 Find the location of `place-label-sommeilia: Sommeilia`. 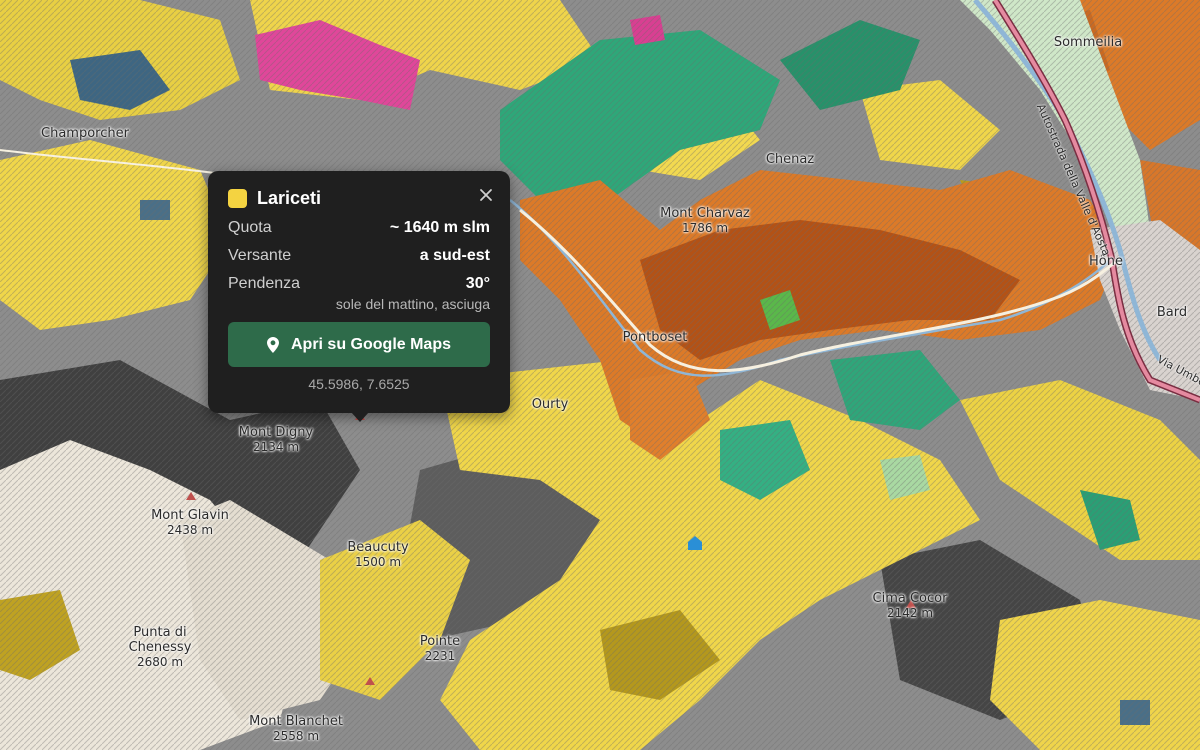

place-label-sommeilia: Sommeilia is located at coordinates (1088, 42).